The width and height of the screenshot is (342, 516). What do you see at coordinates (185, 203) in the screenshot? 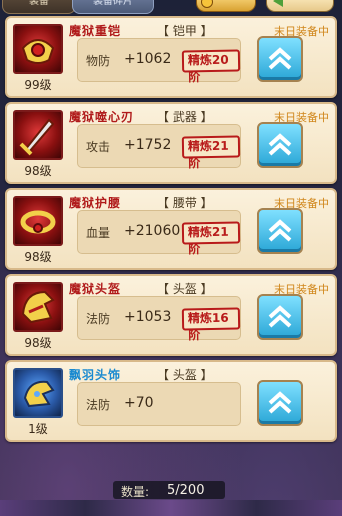
I see `item-type: 【 腰带 】` at bounding box center [185, 203].